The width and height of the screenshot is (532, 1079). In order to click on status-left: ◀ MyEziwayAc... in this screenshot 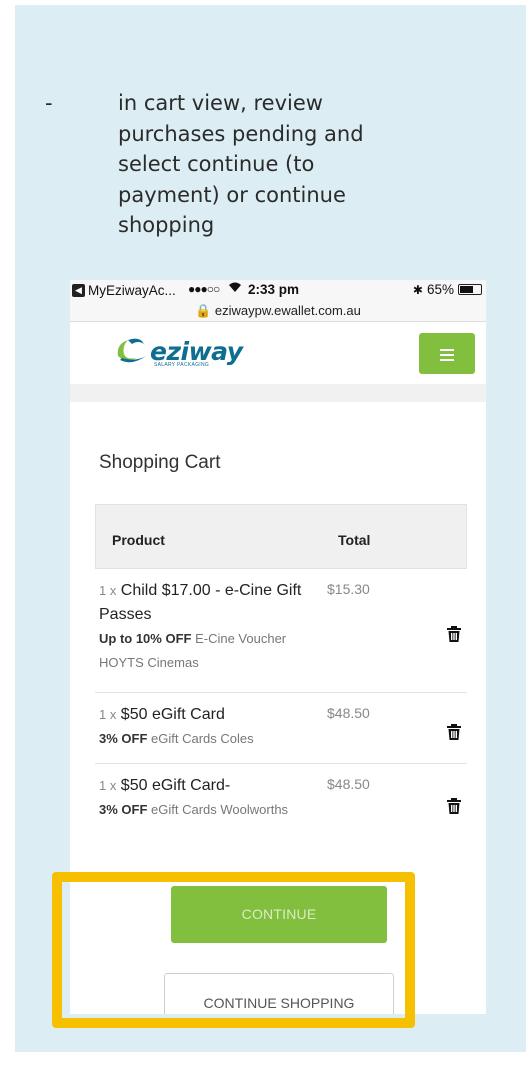, I will do `click(124, 290)`.